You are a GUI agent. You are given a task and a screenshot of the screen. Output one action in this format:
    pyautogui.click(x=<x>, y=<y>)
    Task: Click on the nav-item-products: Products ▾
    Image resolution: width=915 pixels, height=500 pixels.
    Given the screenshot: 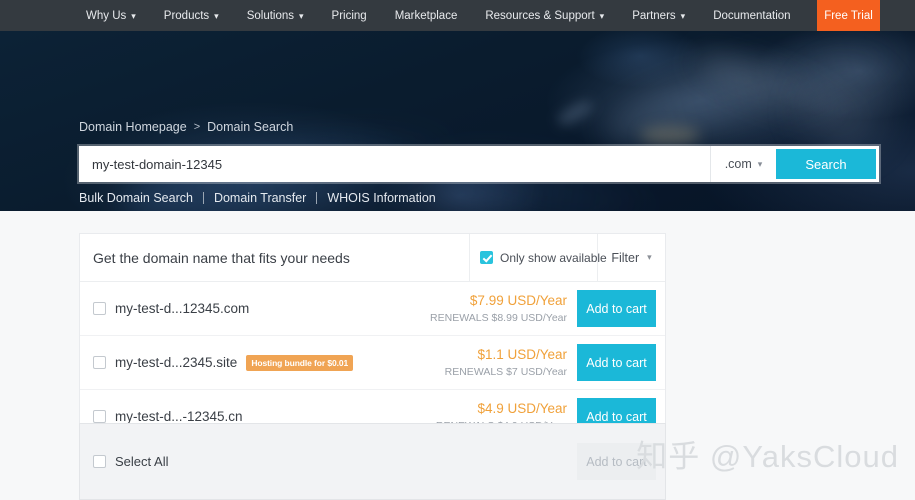 What is the action you would take?
    pyautogui.click(x=191, y=15)
    